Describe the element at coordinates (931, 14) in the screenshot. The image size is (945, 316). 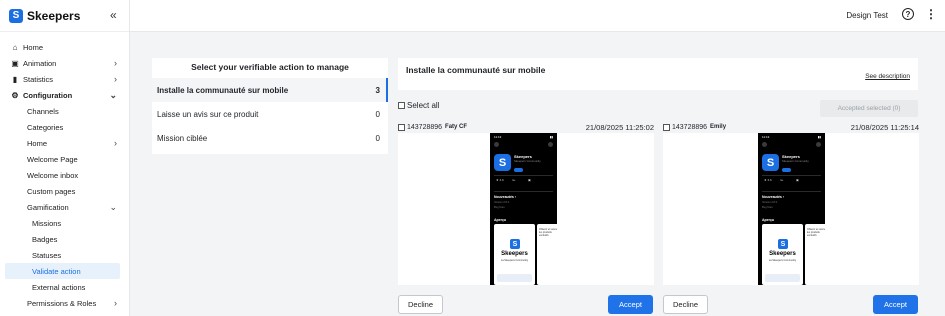
I see `more-menu-icon: ⋮` at that location.